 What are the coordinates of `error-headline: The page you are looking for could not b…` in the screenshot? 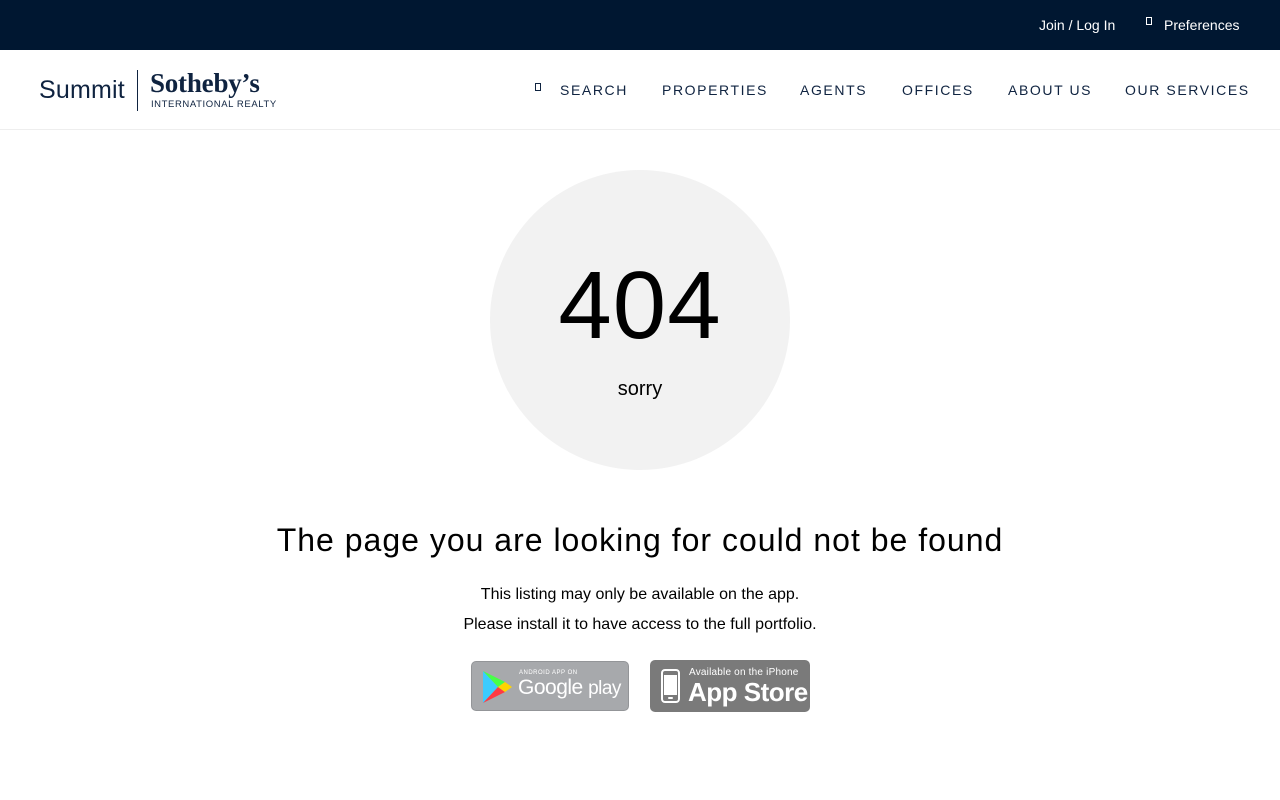 It's located at (640, 540).